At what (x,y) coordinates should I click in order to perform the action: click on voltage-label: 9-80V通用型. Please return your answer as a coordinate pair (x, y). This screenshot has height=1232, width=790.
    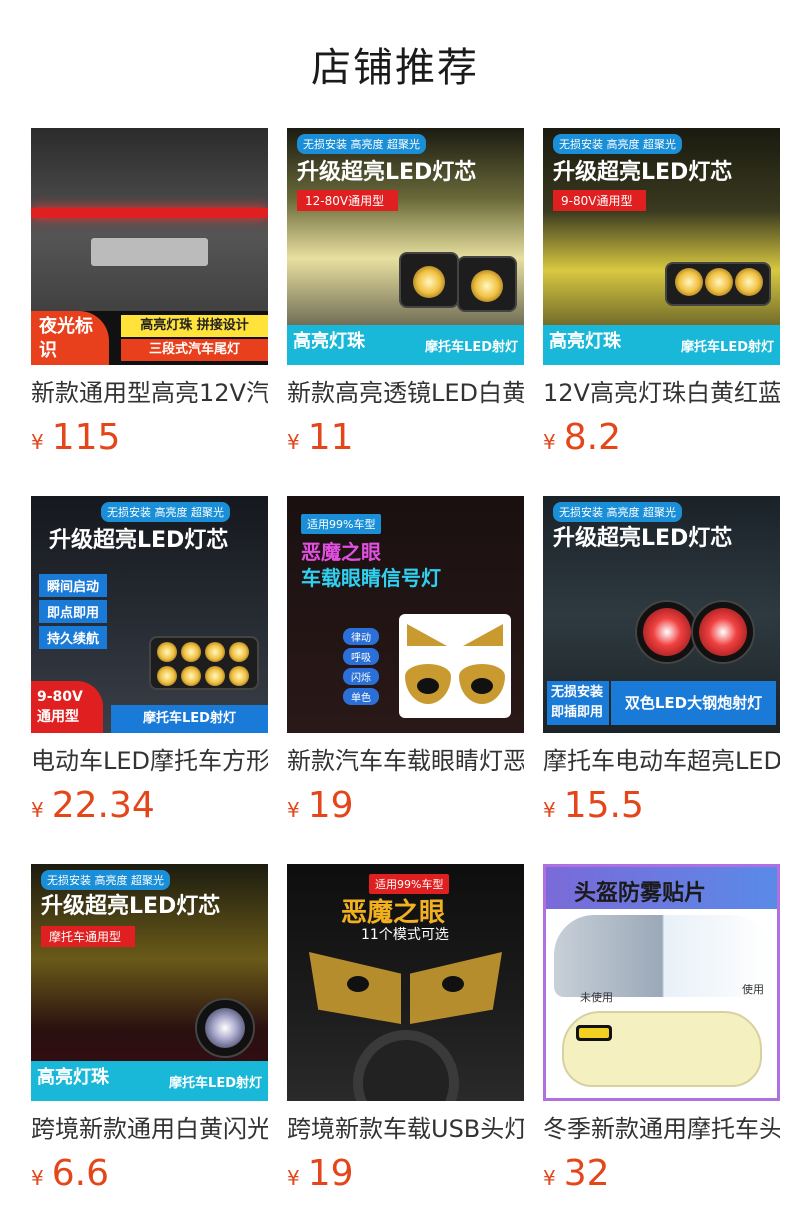
    Looking at the image, I should click on (600, 200).